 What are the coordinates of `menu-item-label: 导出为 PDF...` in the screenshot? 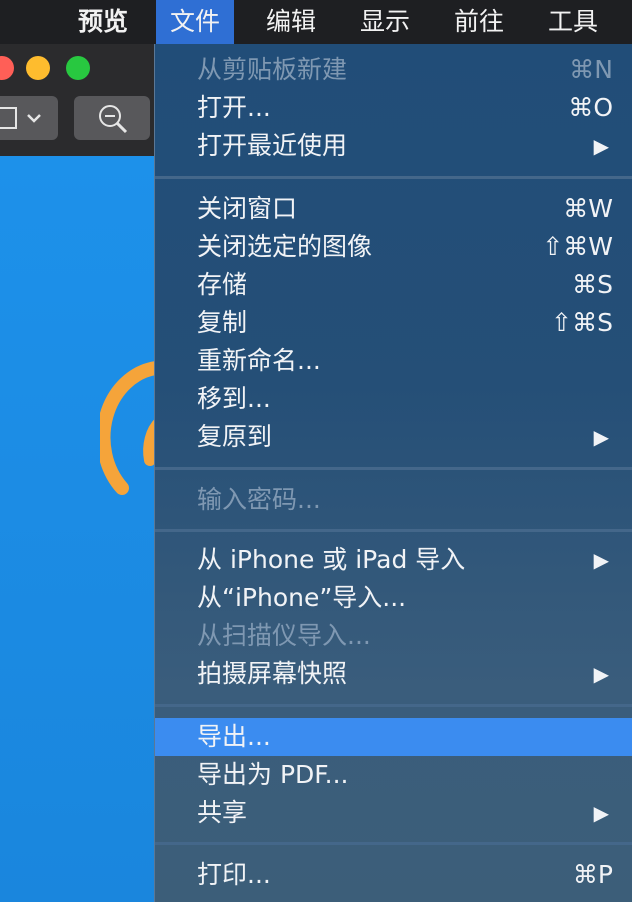 It's located at (273, 774).